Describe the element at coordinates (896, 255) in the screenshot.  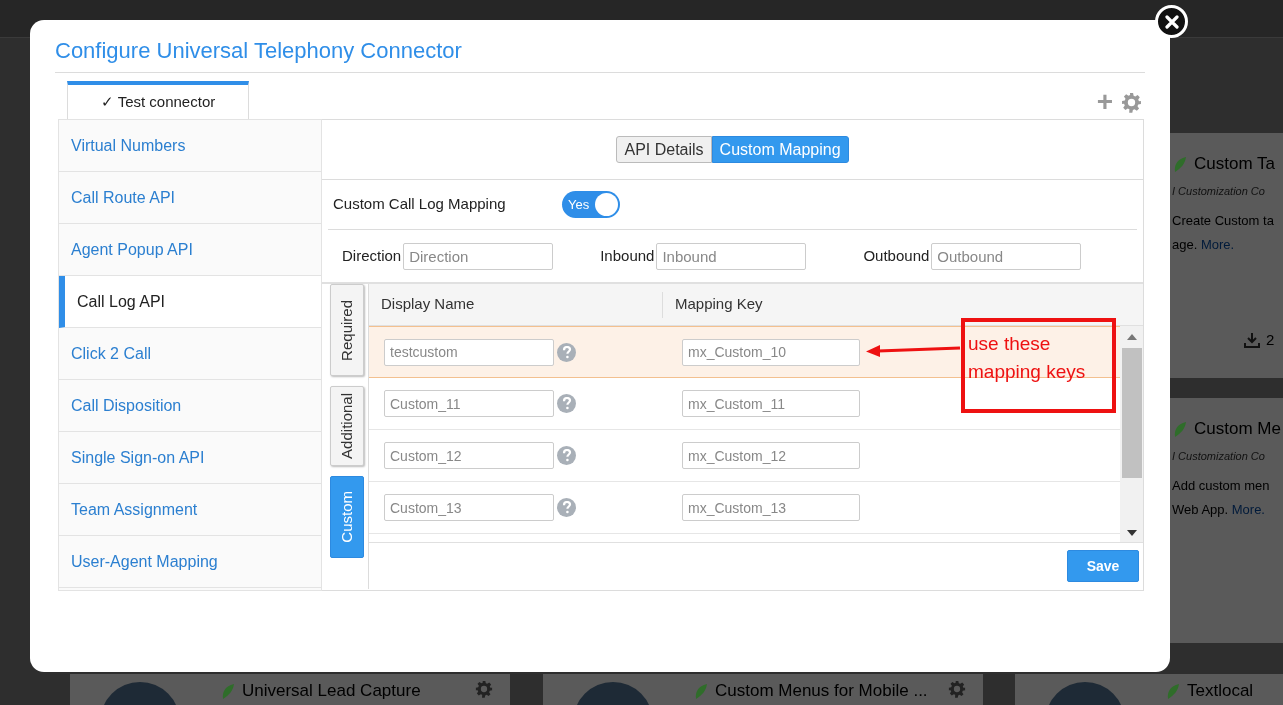
I see `field-label: Outbound` at that location.